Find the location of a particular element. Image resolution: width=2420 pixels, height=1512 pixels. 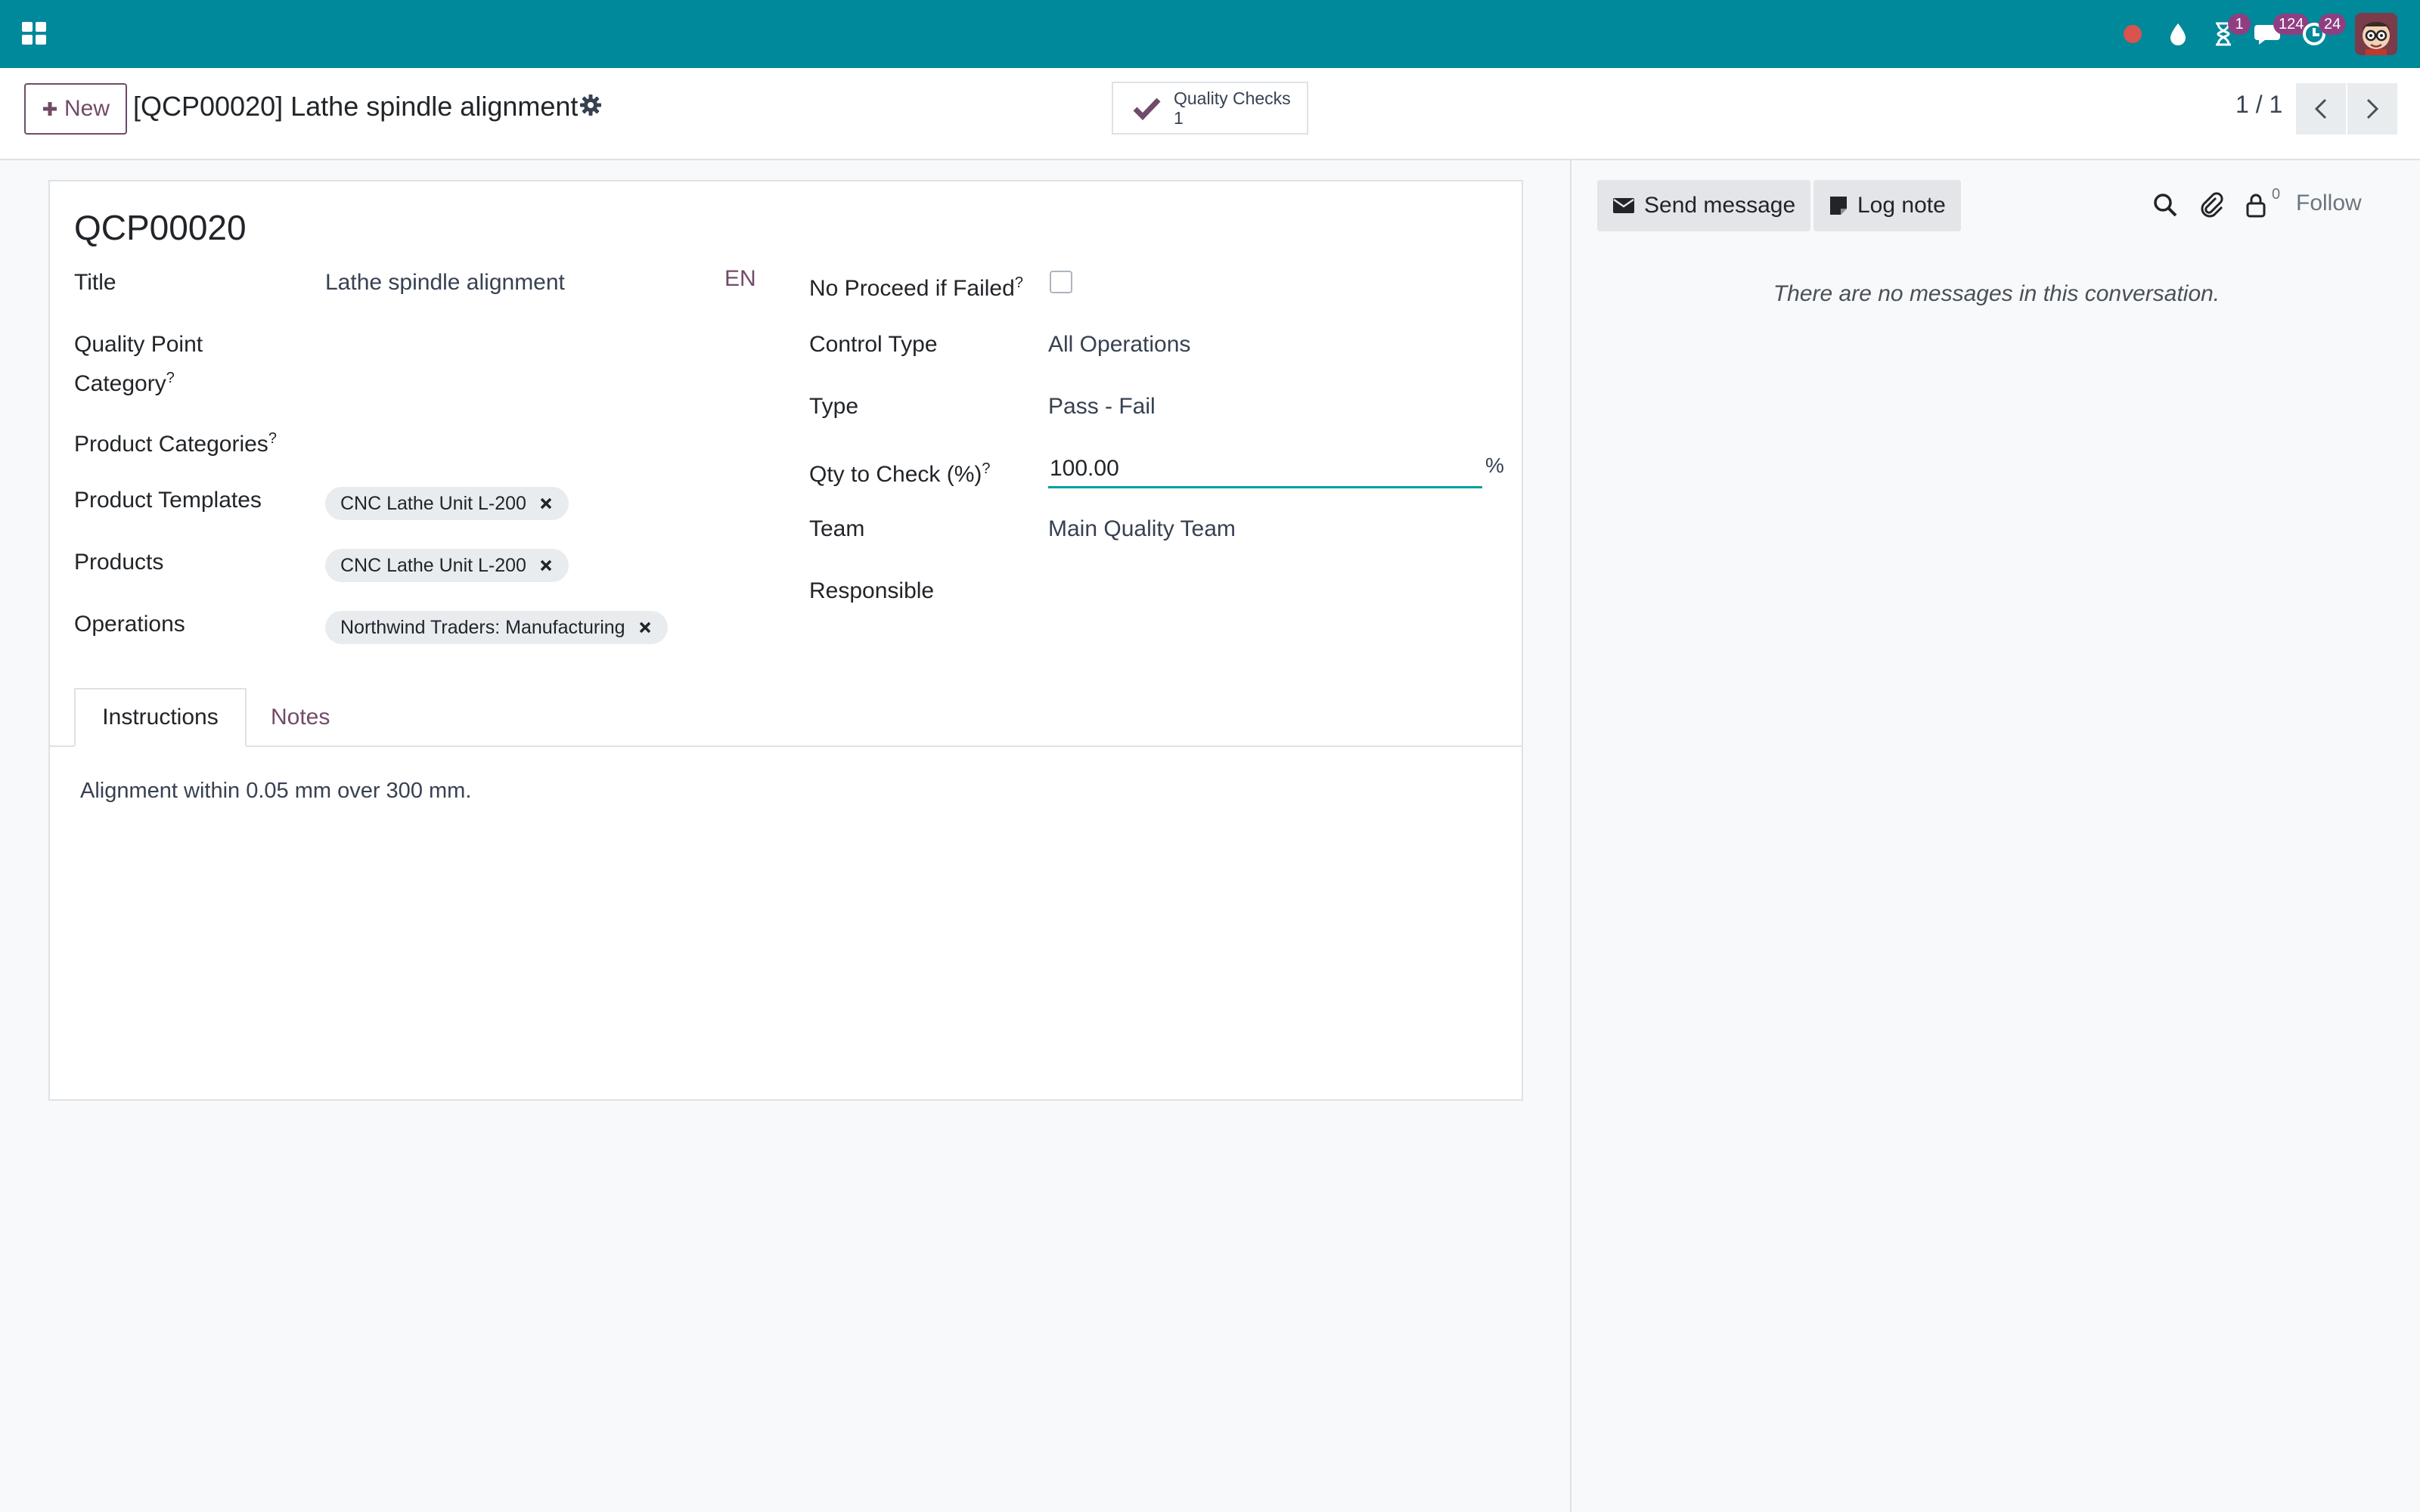

tag-label: Northwind Traders: Manufacturing is located at coordinates (482, 627).